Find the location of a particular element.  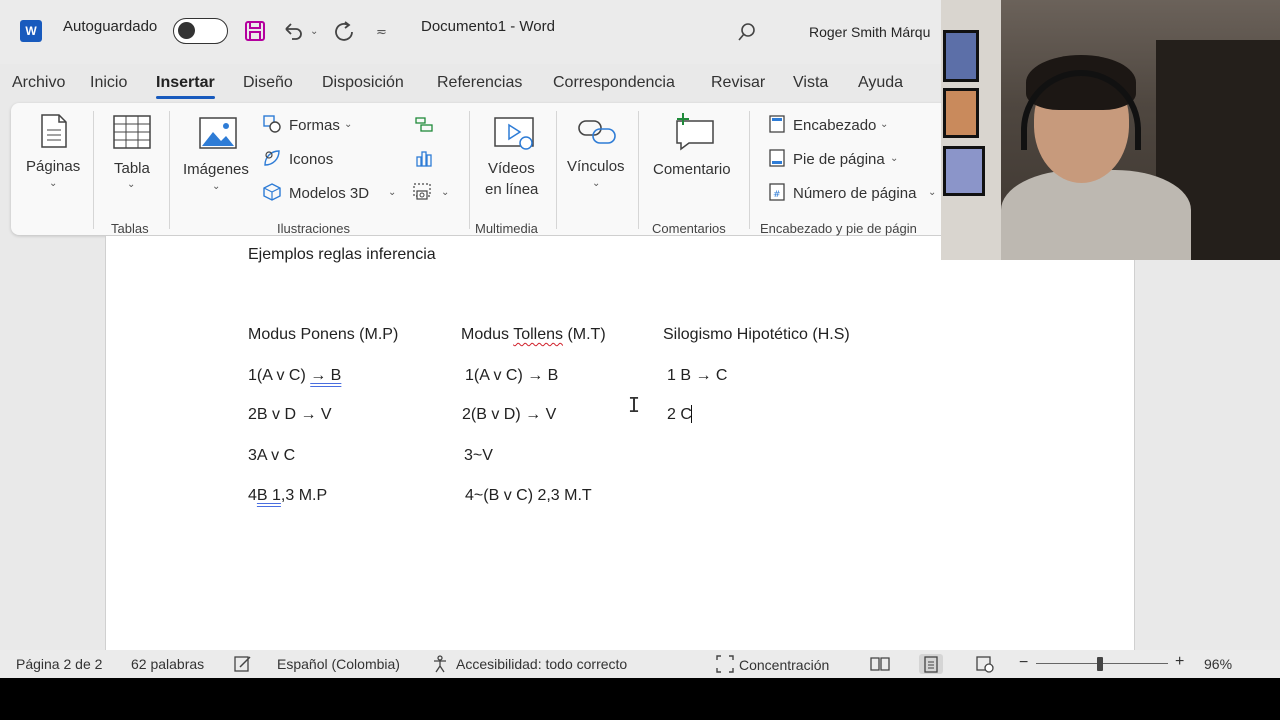

customize-toolbar-icon: ≂ is located at coordinates (381, 32).